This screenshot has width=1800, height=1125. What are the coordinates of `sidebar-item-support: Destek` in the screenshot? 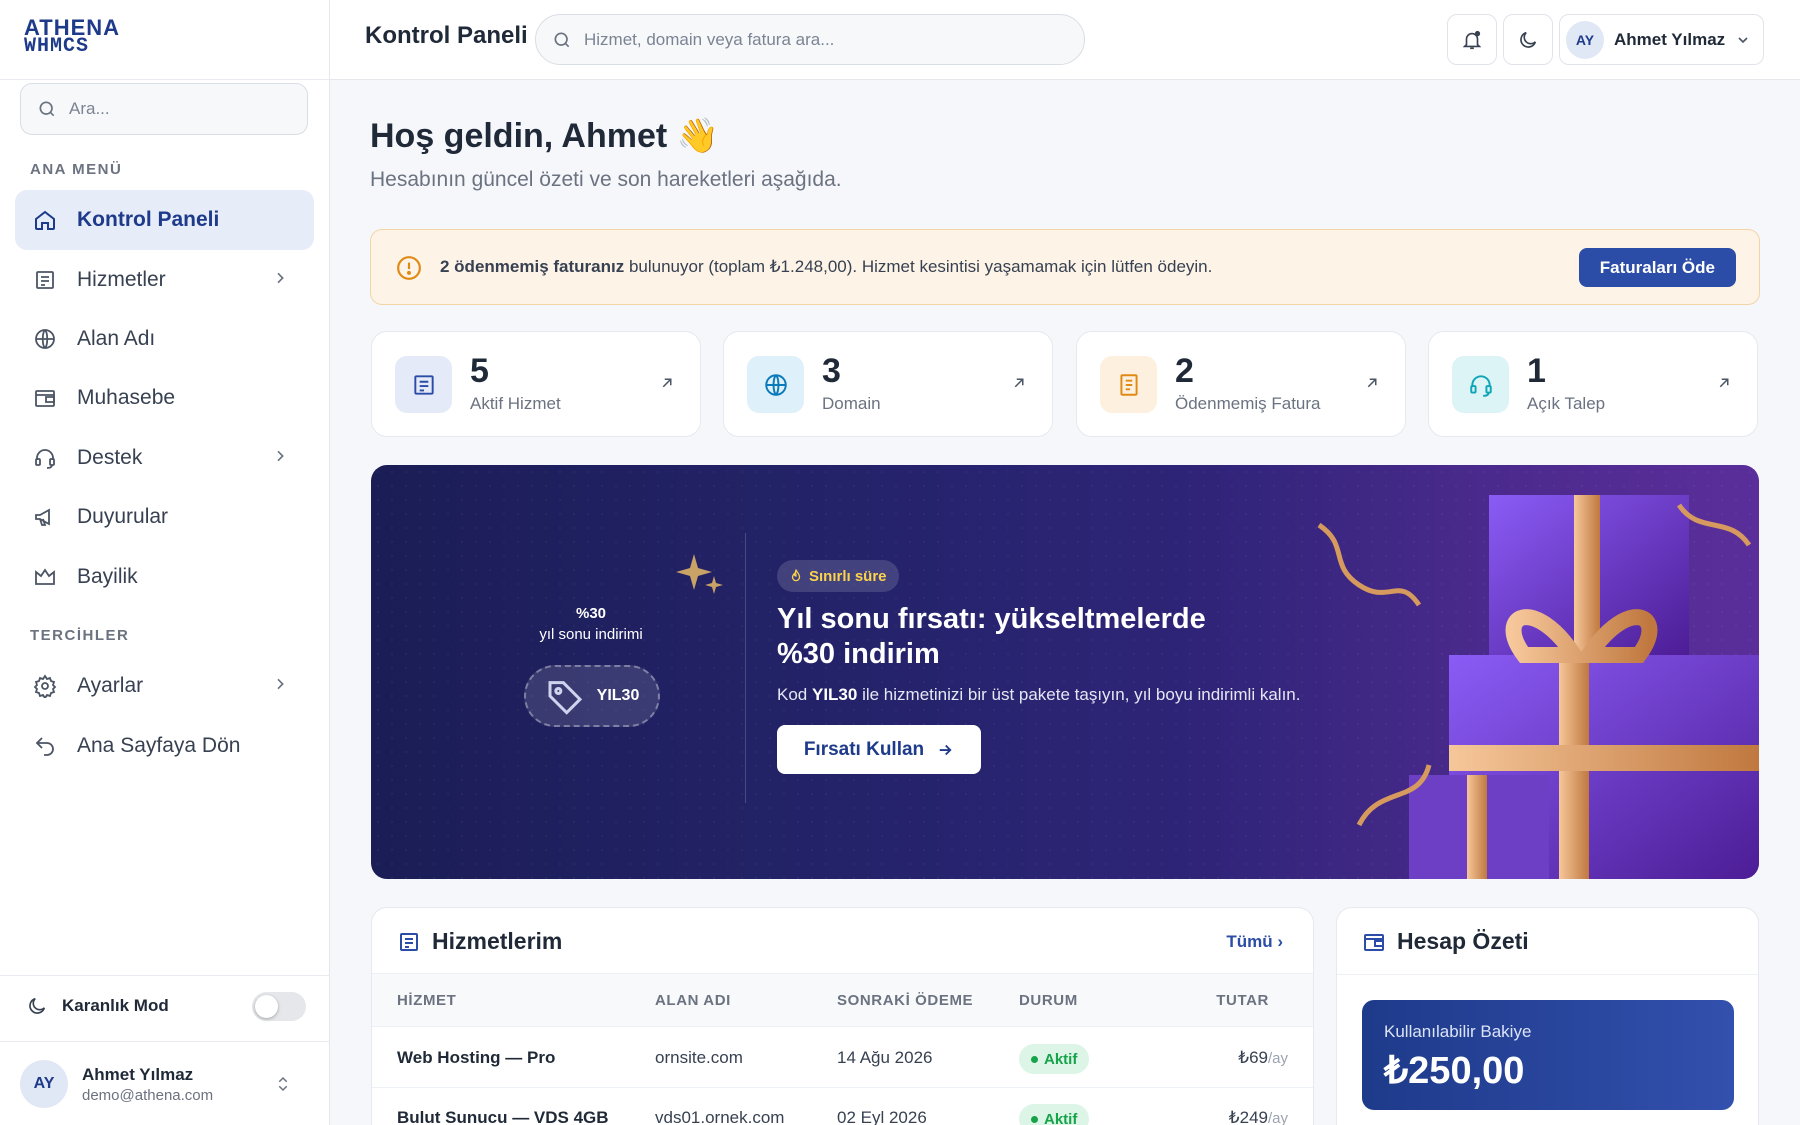 It's located at (164, 458).